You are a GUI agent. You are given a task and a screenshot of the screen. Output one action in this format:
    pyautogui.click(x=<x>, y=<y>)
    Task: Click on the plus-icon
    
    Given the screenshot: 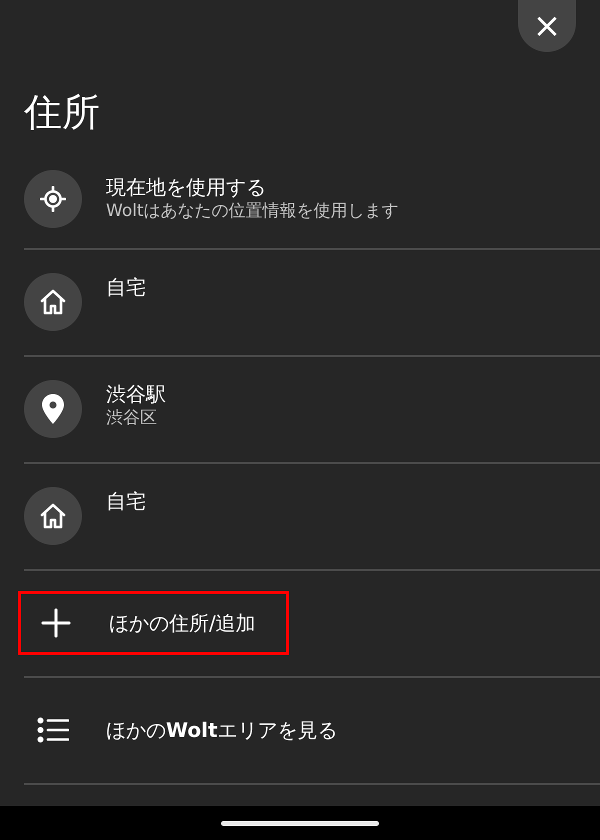 What is the action you would take?
    pyautogui.click(x=56, y=623)
    